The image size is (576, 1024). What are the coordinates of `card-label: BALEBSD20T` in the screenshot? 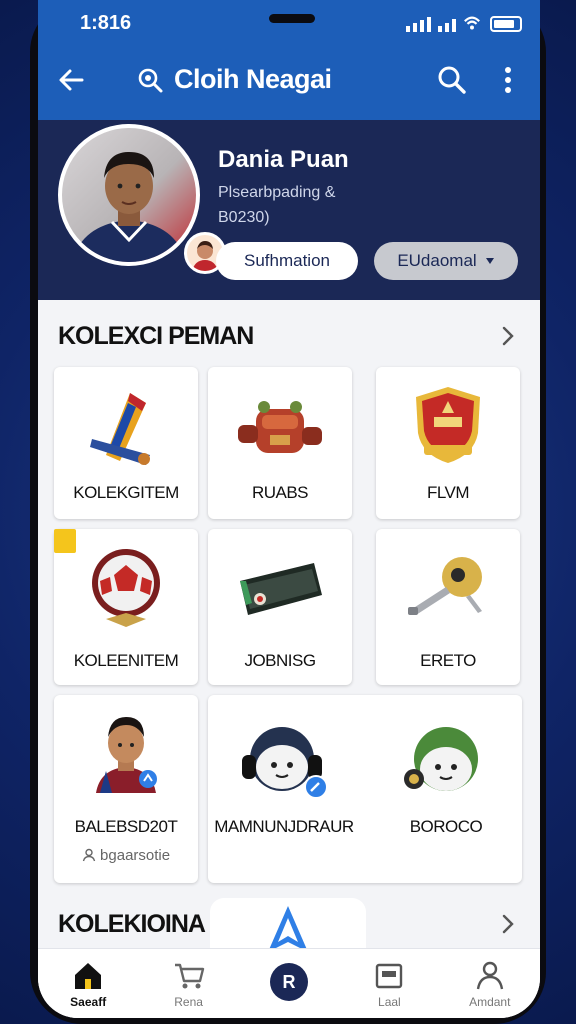 It's located at (126, 826).